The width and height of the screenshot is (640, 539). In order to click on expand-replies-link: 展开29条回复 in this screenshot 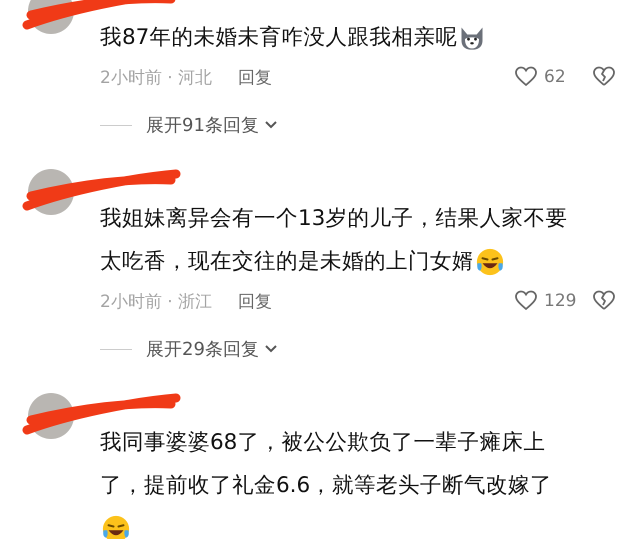, I will do `click(202, 349)`.